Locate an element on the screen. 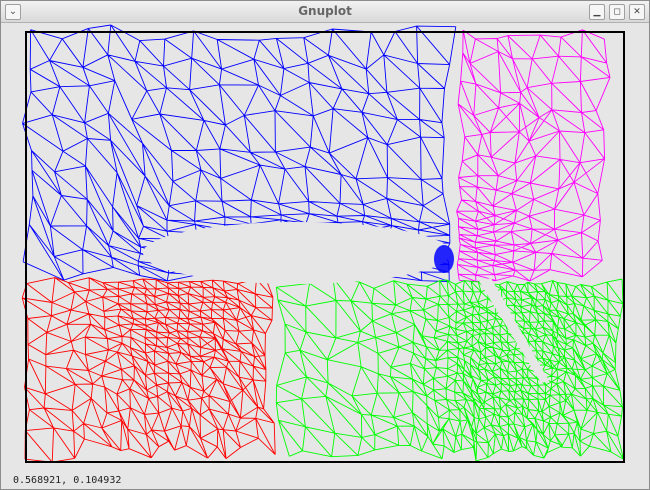 This screenshot has width=650, height=490. window-title: Gnuplot is located at coordinates (325, 11).